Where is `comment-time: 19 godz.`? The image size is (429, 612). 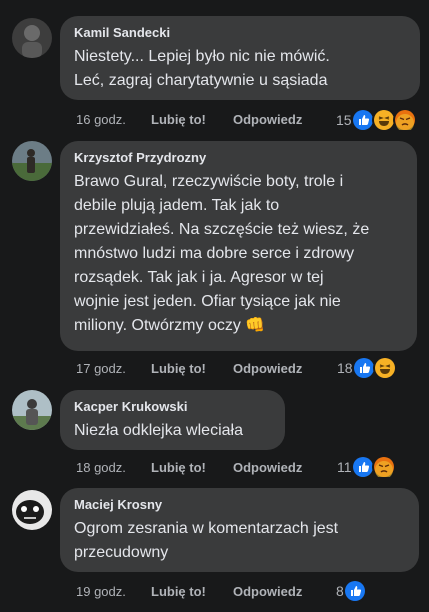
comment-time: 19 godz. is located at coordinates (101, 592).